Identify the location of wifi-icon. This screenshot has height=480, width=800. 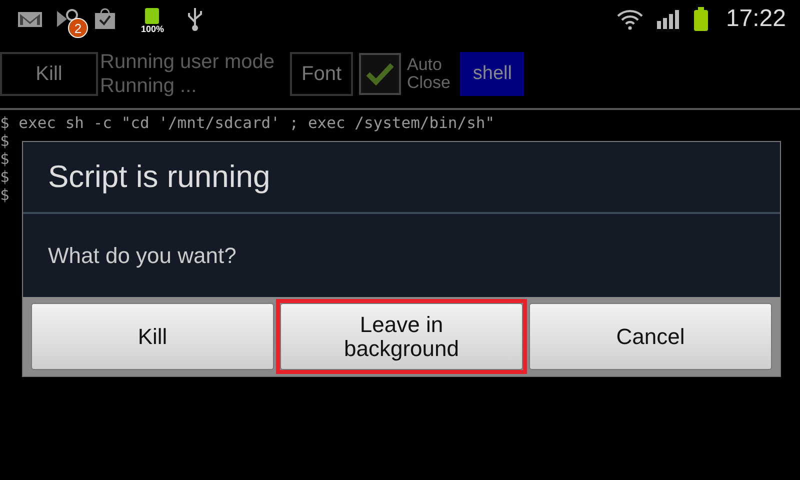
(630, 19).